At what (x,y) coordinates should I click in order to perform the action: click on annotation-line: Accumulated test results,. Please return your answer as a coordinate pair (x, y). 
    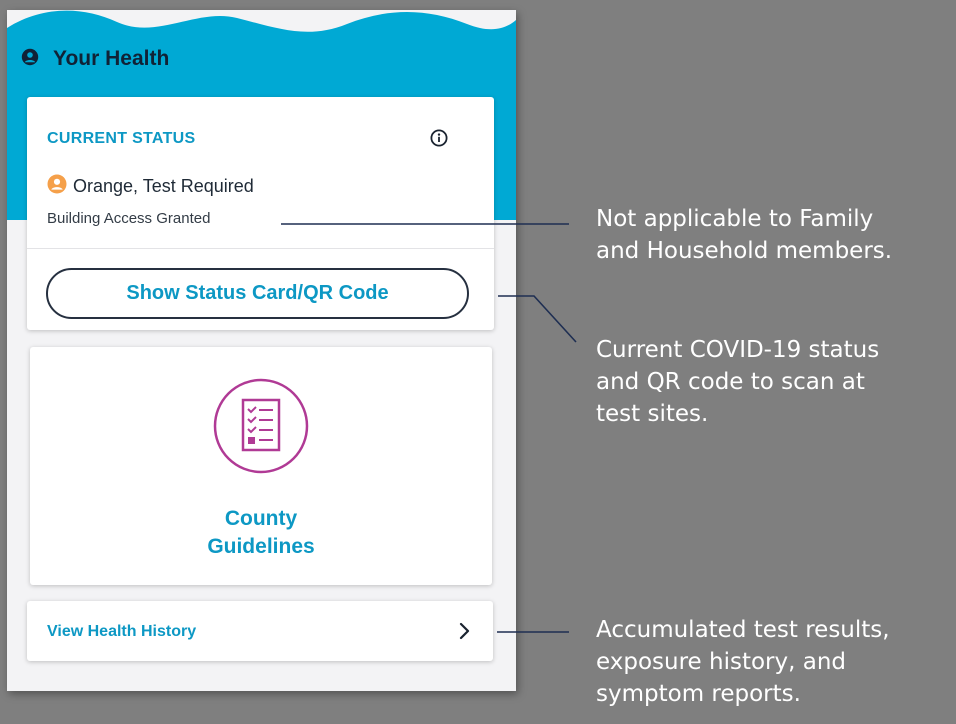
    Looking at the image, I should click on (743, 630).